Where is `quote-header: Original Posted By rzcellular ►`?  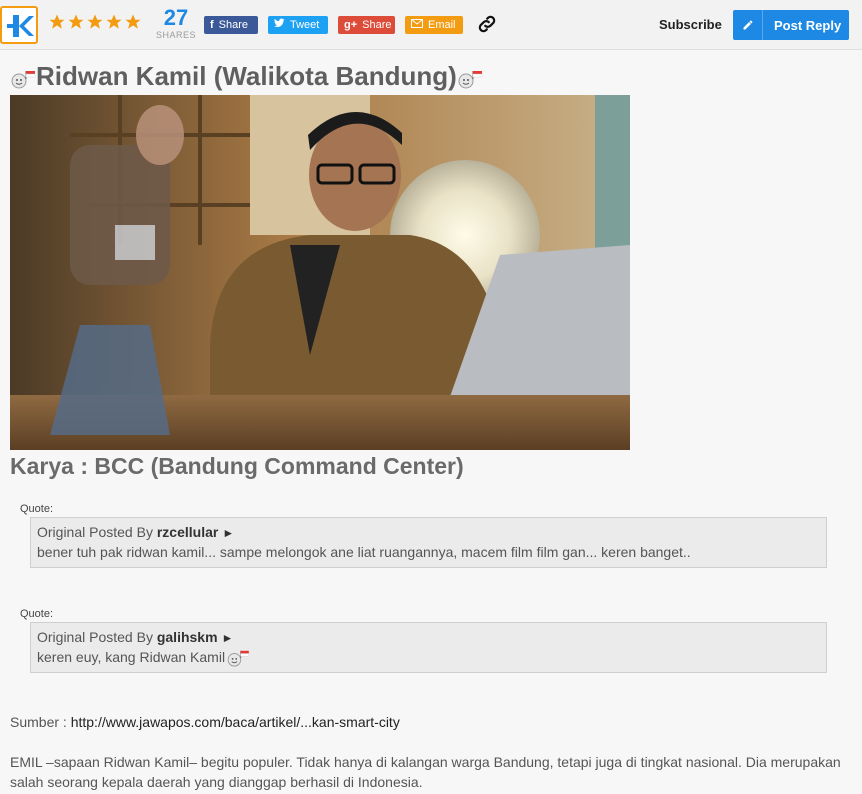
quote-header: Original Posted By rzcellular ► is located at coordinates (431, 534).